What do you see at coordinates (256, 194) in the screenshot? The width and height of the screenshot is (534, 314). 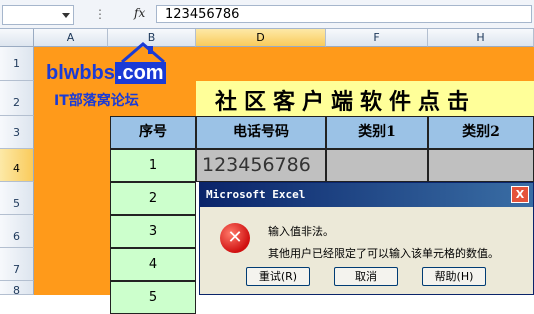 I see `dialog-title: Microsoft Excel` at bounding box center [256, 194].